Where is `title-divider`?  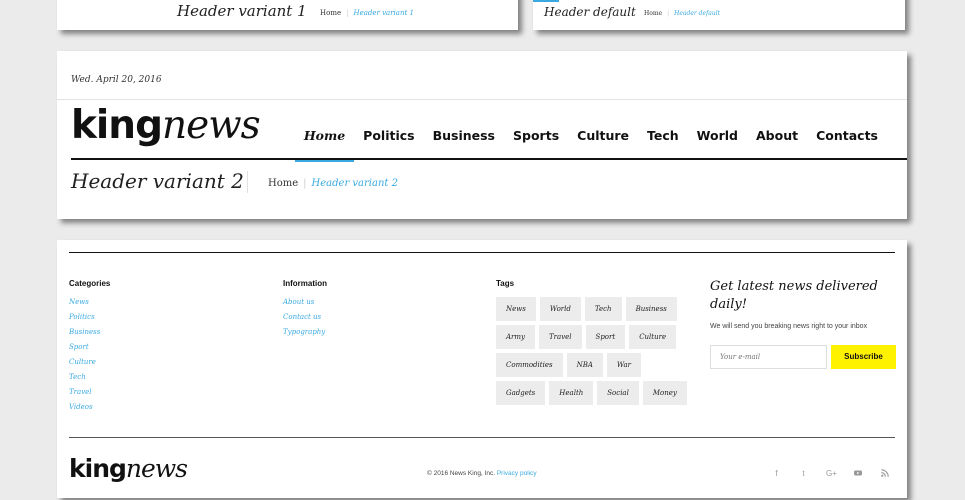 title-divider is located at coordinates (247, 182).